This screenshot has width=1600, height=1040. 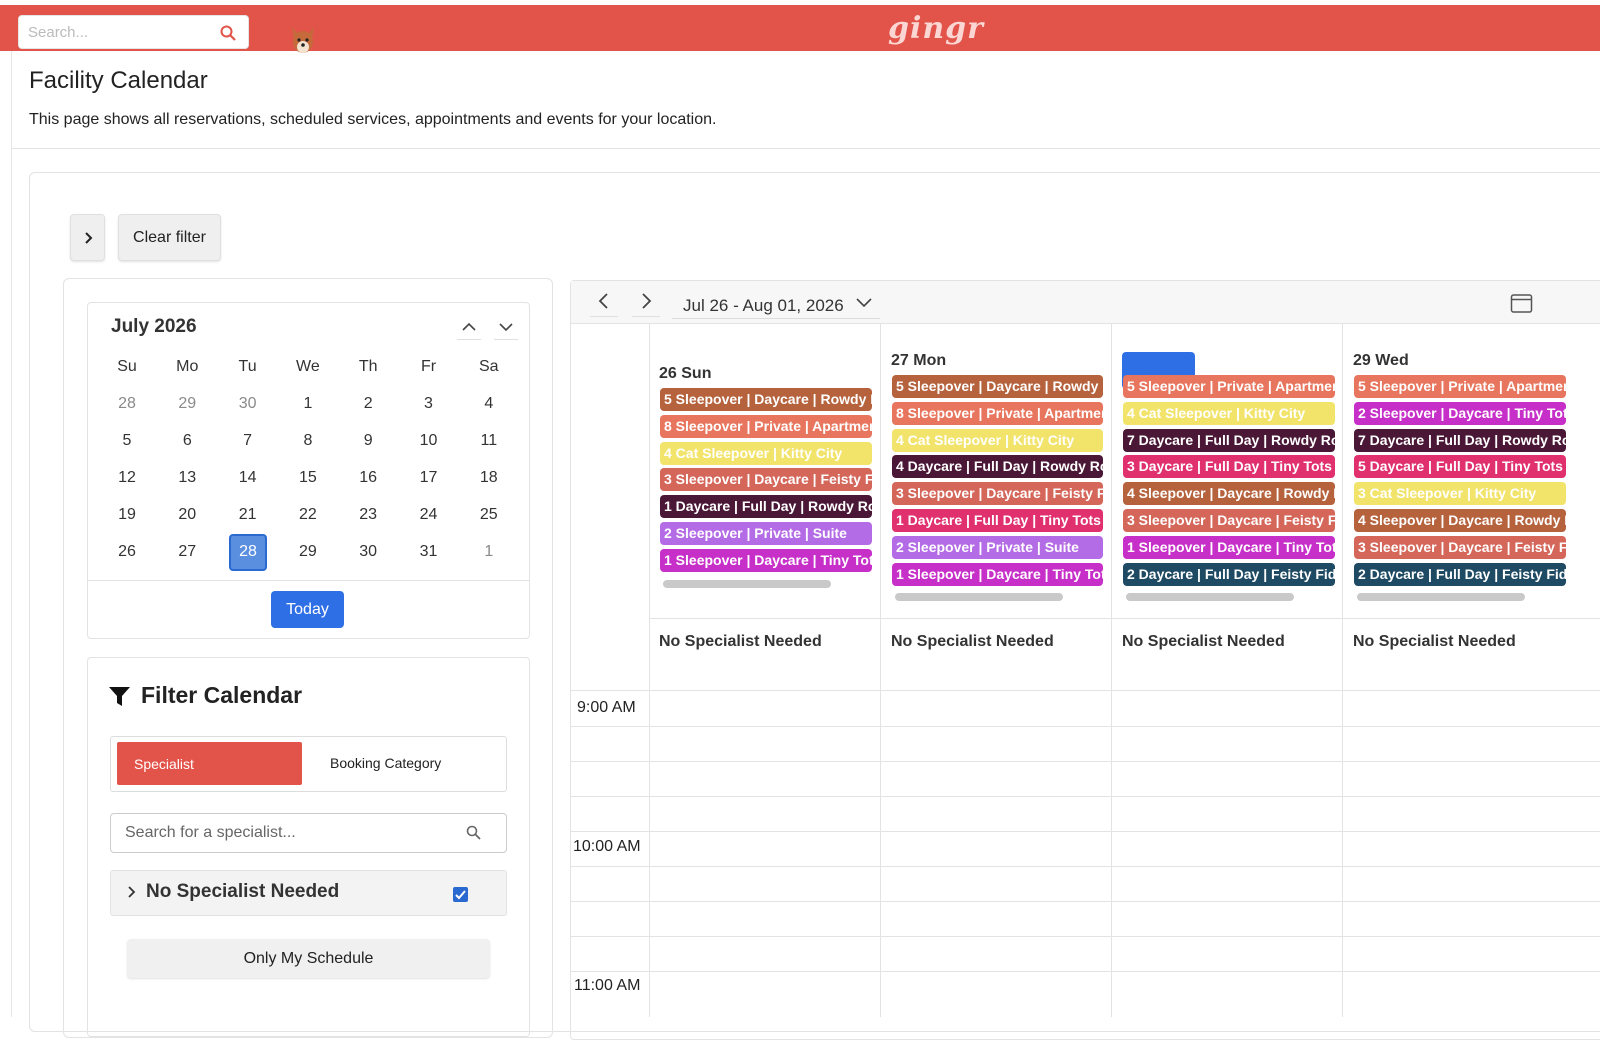 What do you see at coordinates (187, 552) in the screenshot?
I see `mini-calendar-day: 27` at bounding box center [187, 552].